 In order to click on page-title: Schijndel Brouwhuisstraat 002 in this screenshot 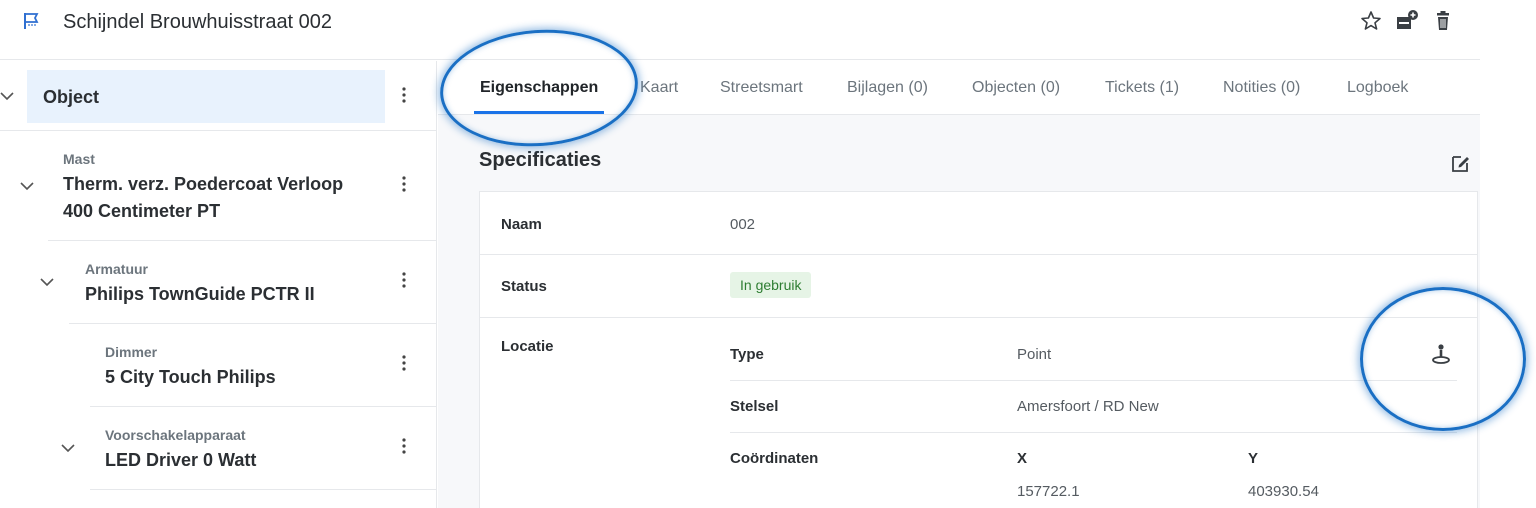, I will do `click(198, 22)`.